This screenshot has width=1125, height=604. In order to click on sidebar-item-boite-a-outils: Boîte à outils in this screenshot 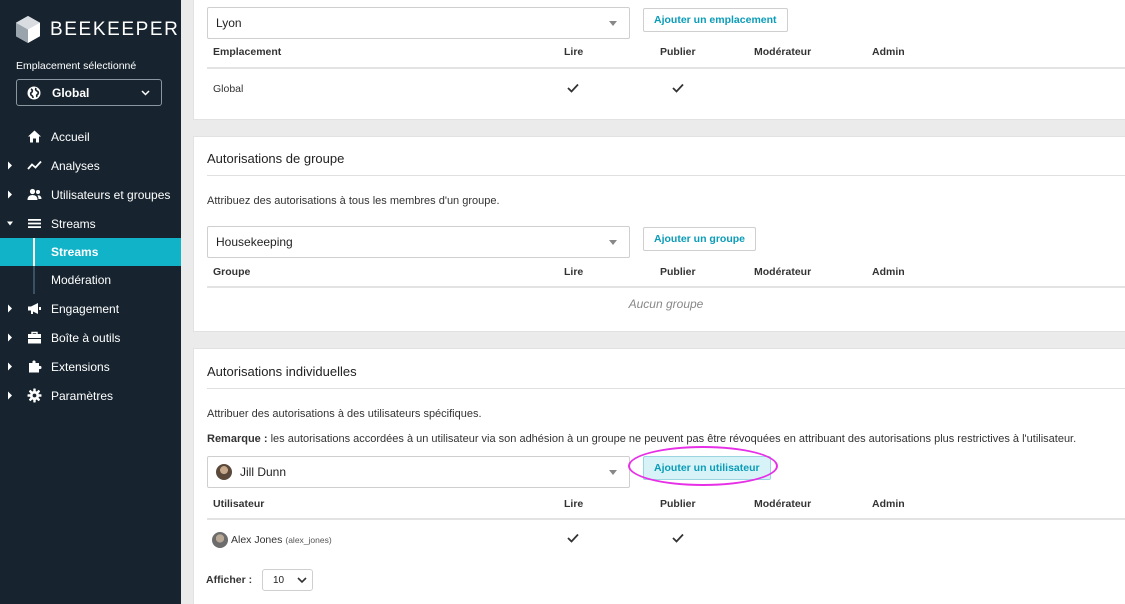, I will do `click(90, 337)`.